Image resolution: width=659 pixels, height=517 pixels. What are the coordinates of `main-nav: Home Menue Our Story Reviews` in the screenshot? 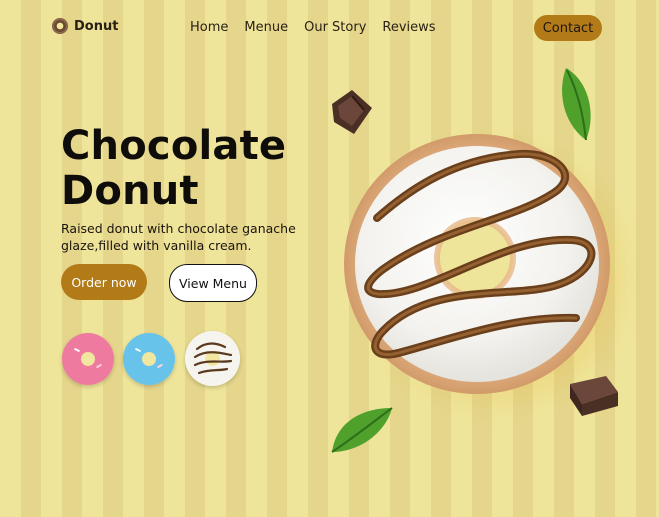 It's located at (313, 27).